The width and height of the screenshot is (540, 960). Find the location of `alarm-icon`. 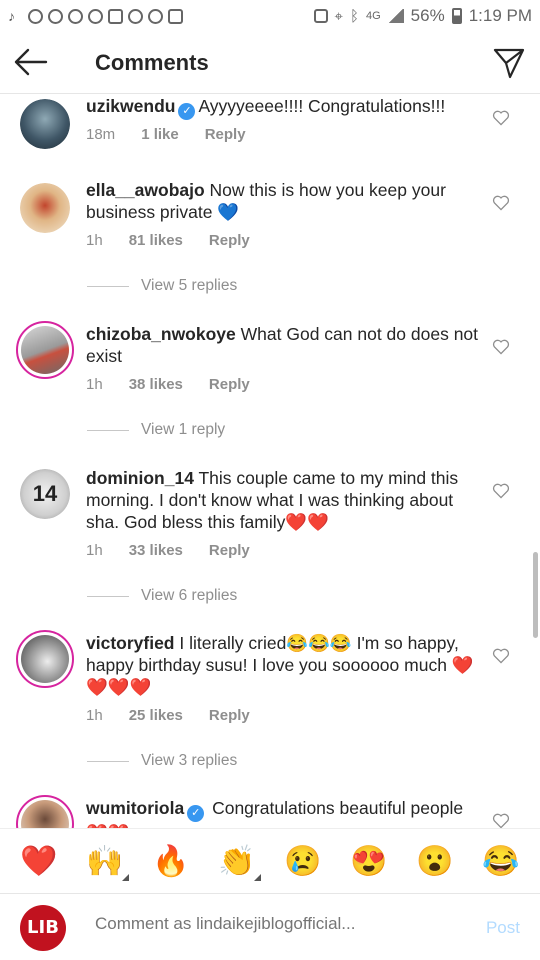

alarm-icon is located at coordinates (95, 16).